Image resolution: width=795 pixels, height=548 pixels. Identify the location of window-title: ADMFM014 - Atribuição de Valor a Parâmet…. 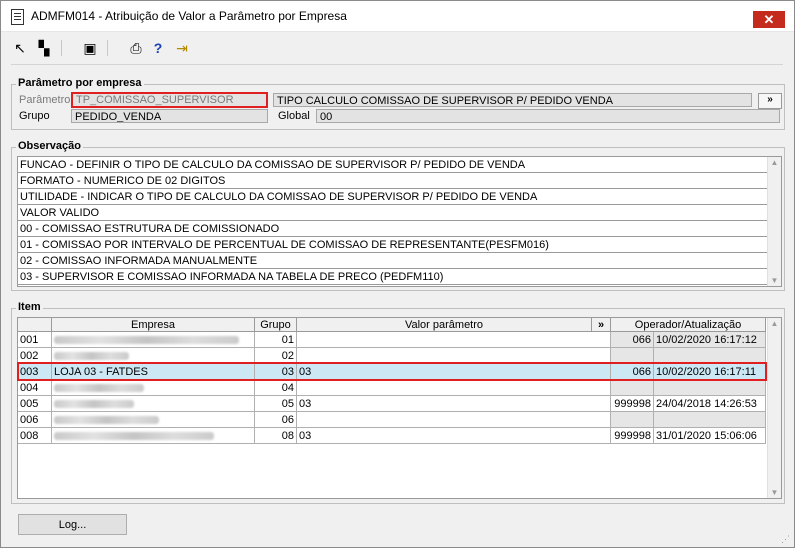
(189, 16).